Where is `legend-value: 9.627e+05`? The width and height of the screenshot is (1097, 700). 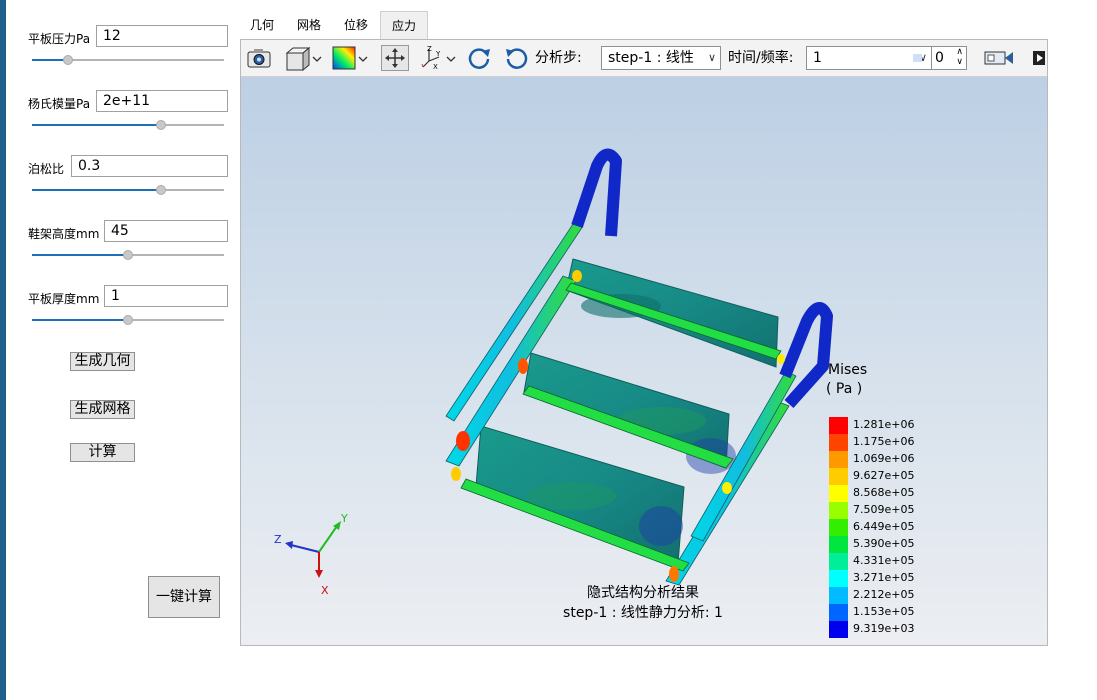
legend-value: 9.627e+05 is located at coordinates (884, 475).